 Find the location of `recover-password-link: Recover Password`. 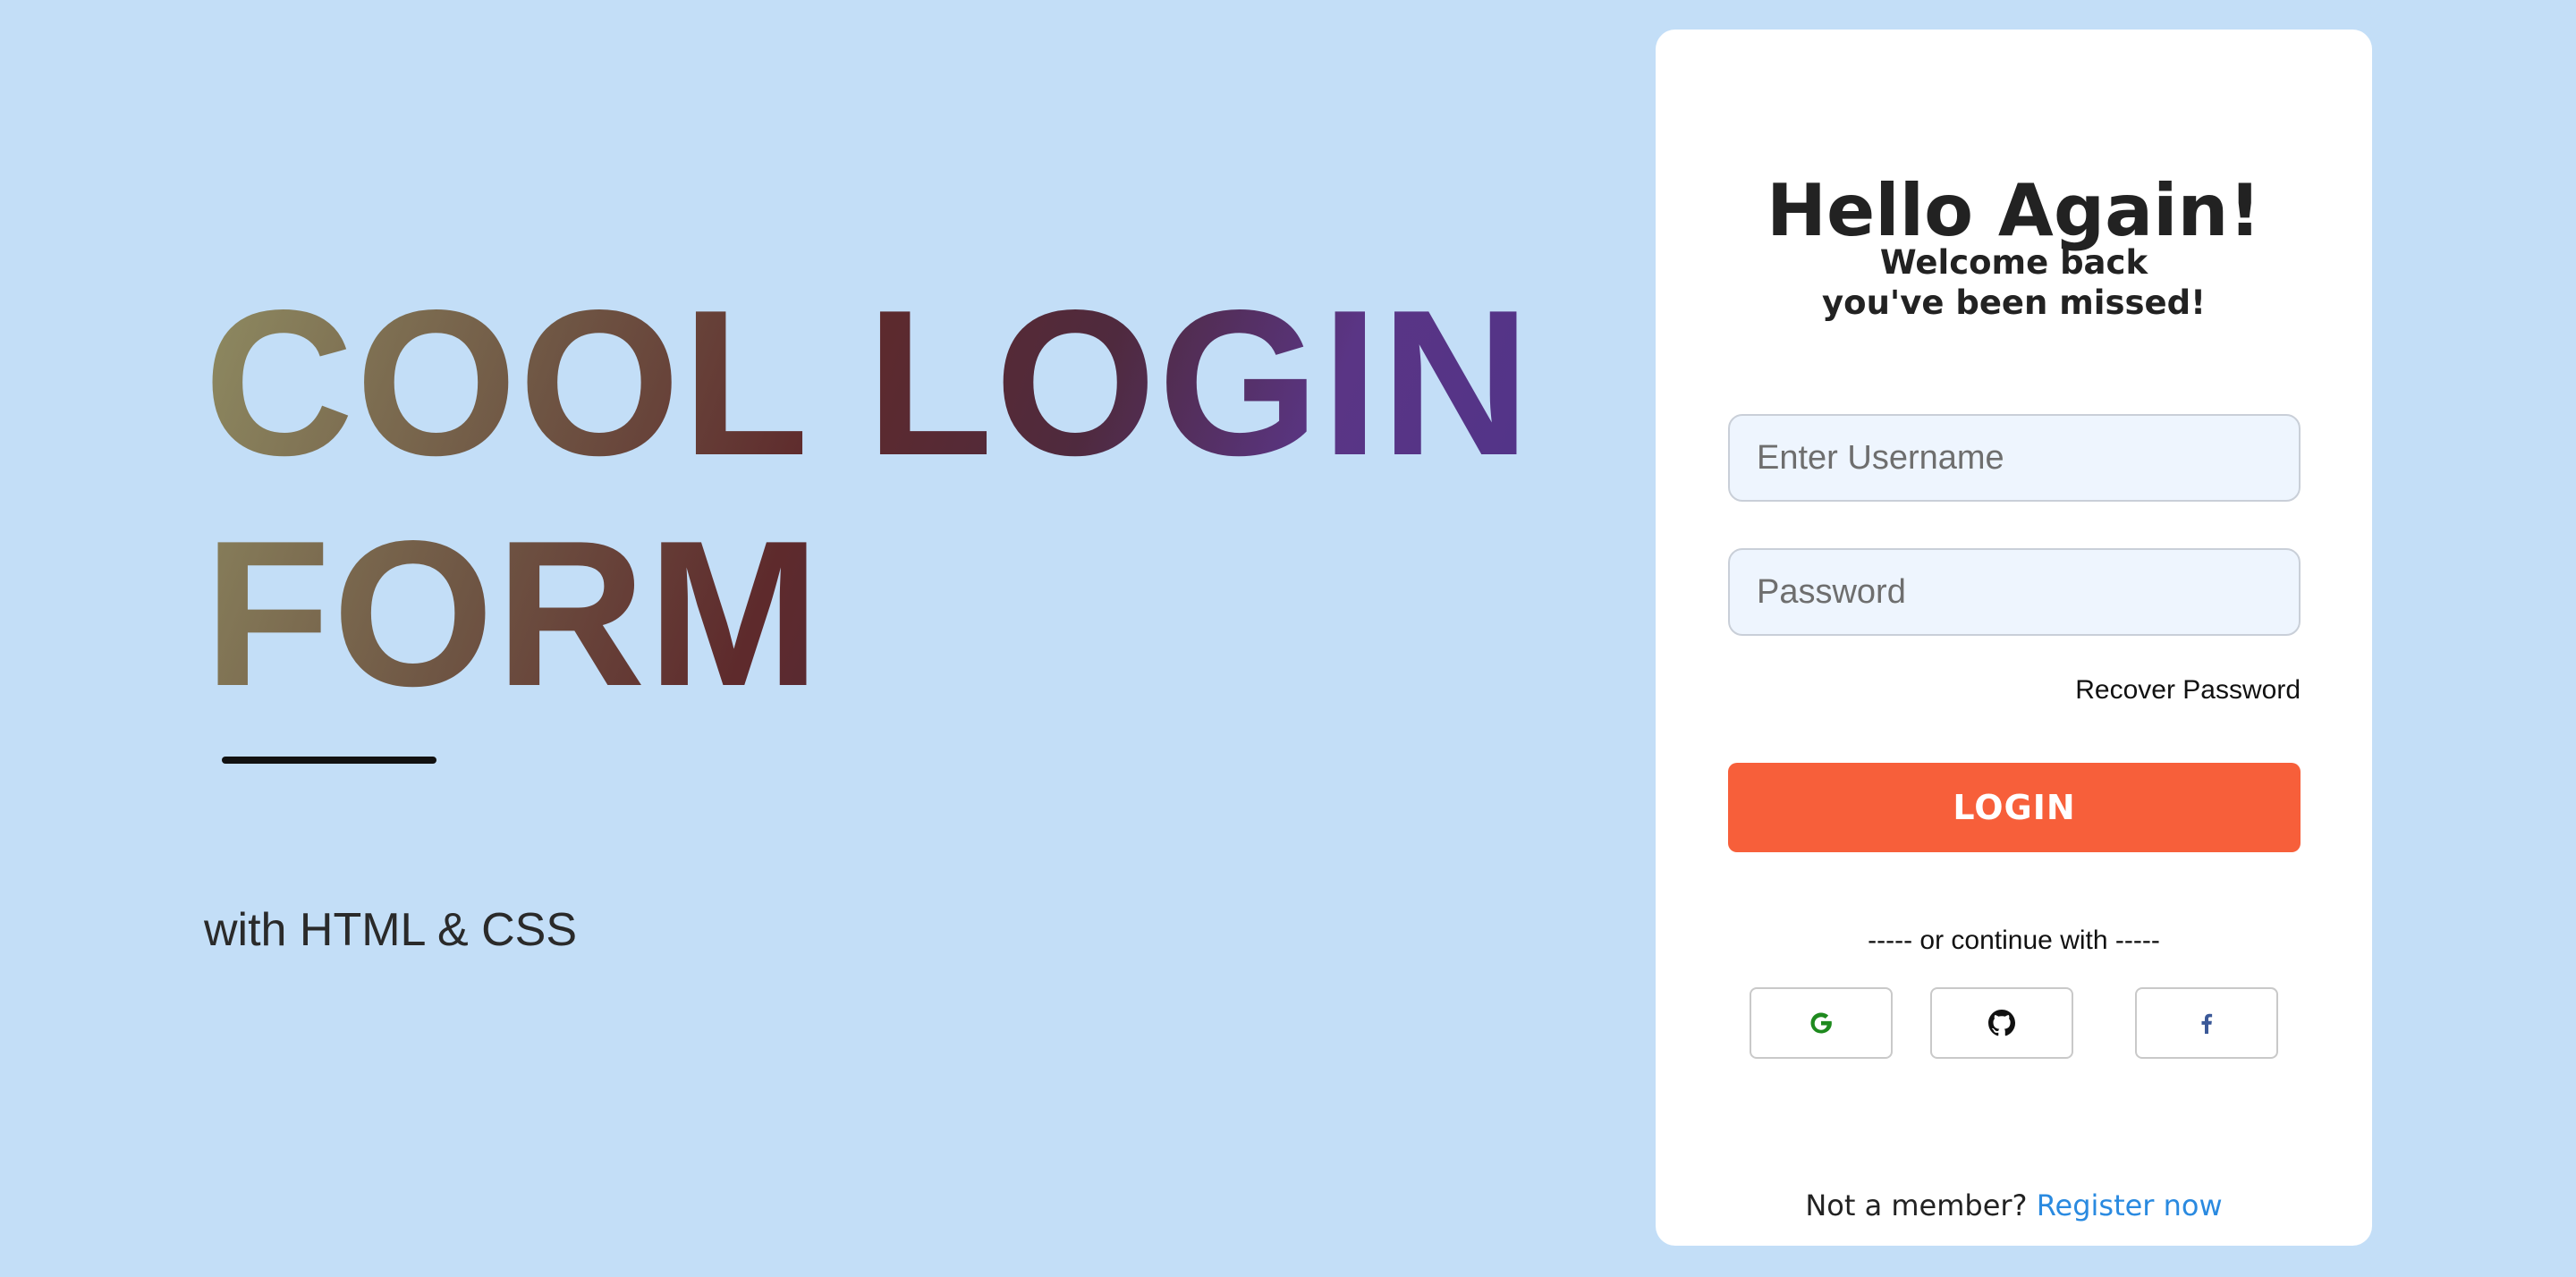

recover-password-link: Recover Password is located at coordinates (2188, 690).